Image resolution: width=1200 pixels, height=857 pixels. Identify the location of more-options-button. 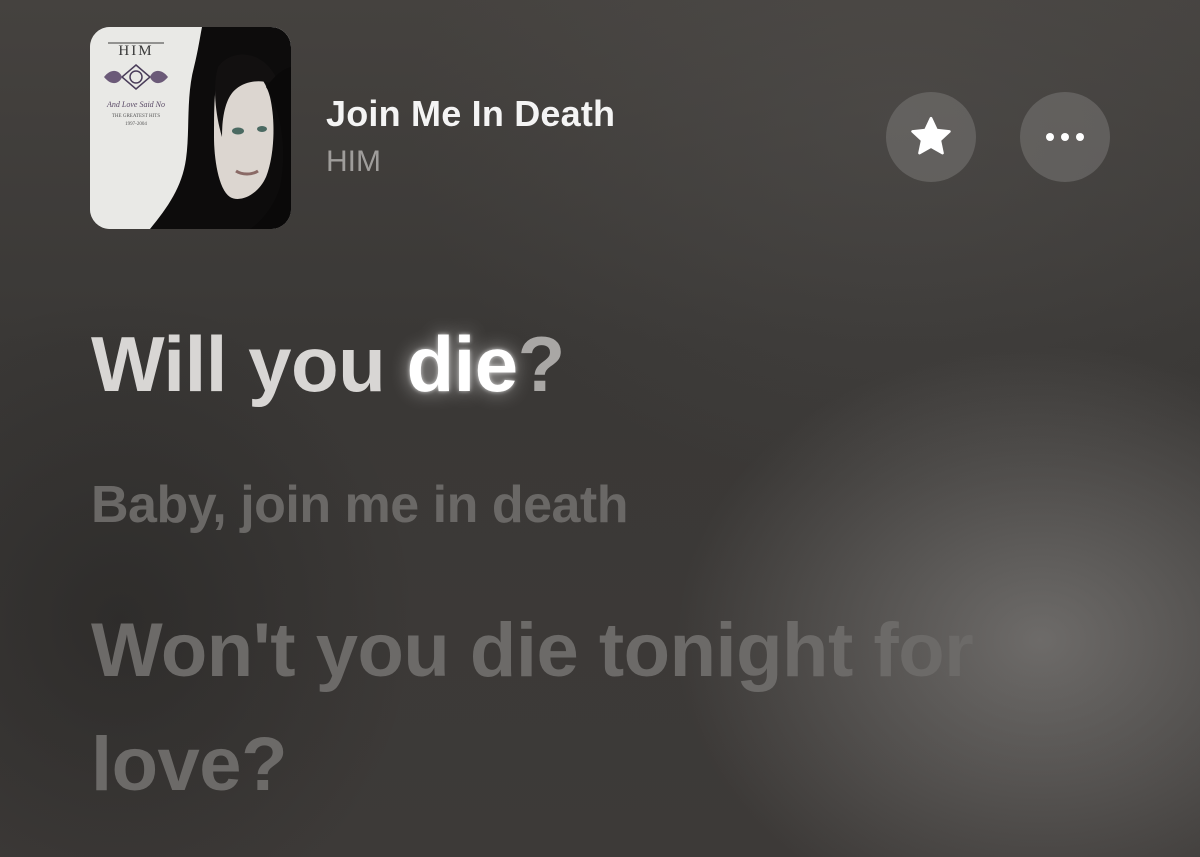
(1065, 137).